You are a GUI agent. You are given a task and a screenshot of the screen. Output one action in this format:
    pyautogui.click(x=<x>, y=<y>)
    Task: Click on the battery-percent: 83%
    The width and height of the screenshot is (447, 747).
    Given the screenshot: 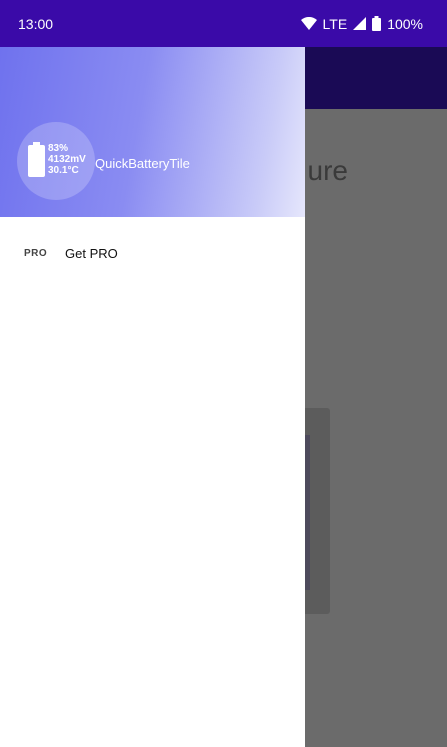 What is the action you would take?
    pyautogui.click(x=58, y=148)
    